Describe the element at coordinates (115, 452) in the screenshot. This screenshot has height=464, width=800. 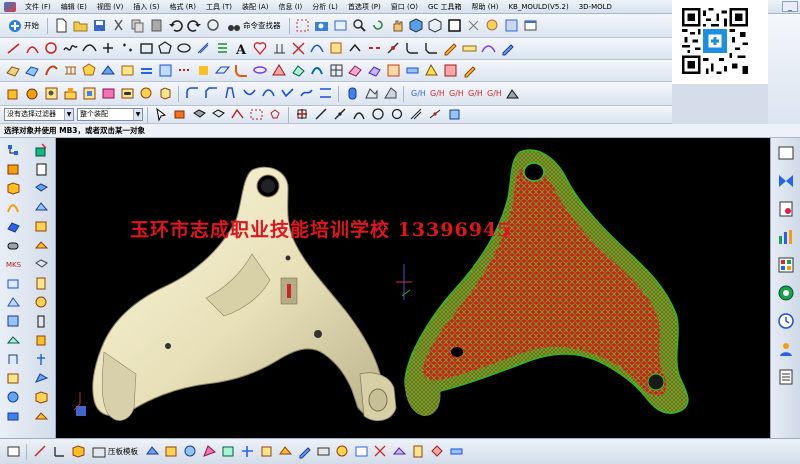
I see `bottom-template-button: 压板模板` at that location.